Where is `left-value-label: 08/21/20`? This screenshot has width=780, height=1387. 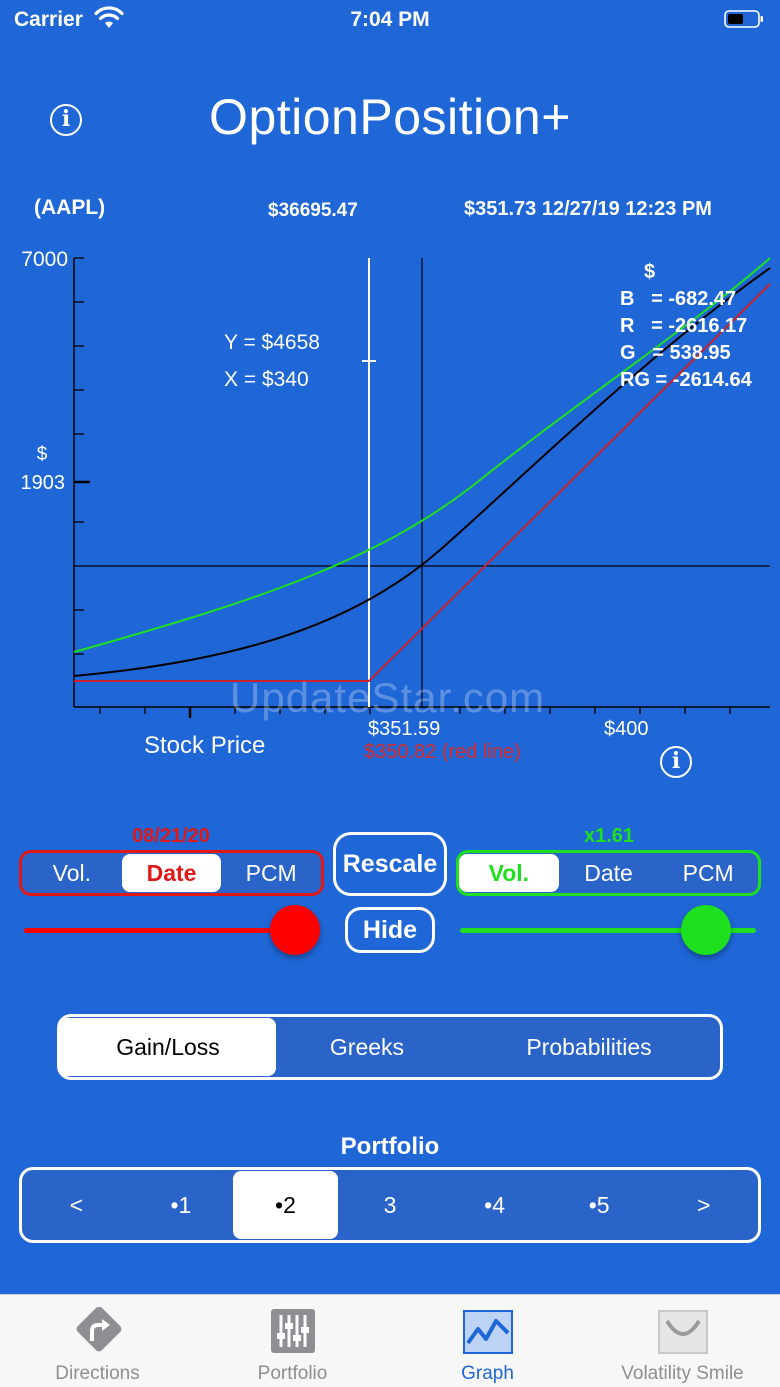
left-value-label: 08/21/20 is located at coordinates (171, 836).